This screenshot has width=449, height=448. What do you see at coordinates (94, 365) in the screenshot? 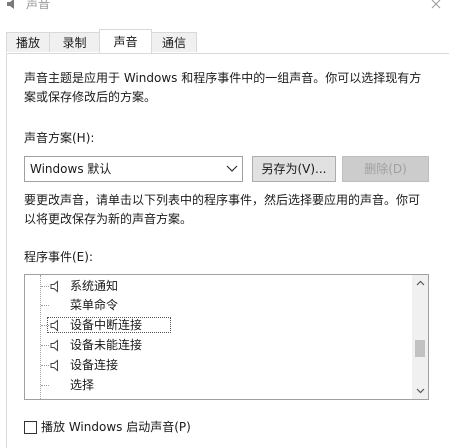
I see `event-label: 设备连接` at bounding box center [94, 365].